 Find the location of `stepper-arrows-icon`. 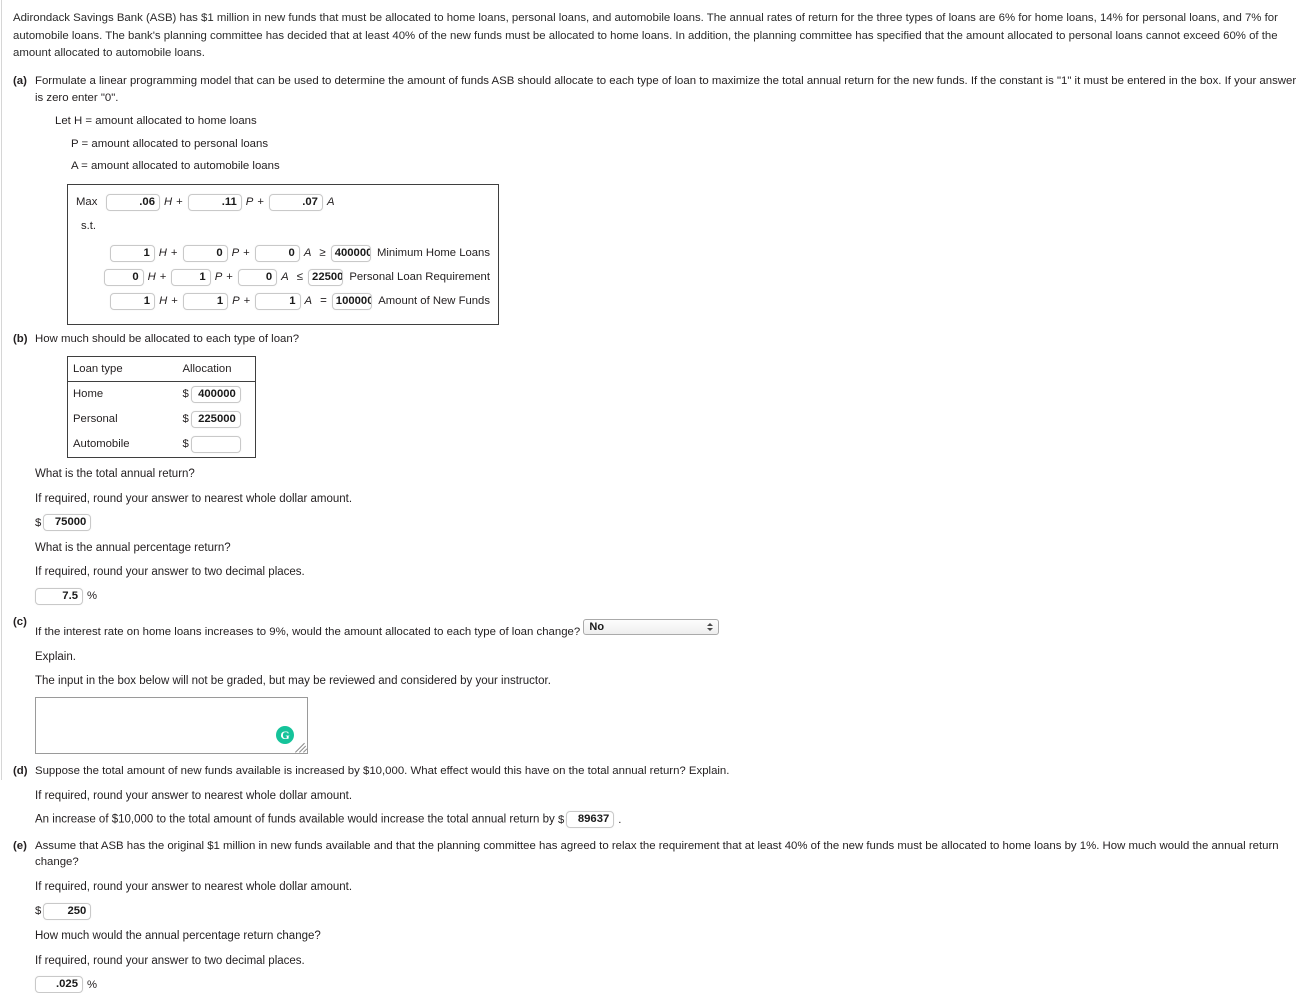

stepper-arrows-icon is located at coordinates (709, 627).